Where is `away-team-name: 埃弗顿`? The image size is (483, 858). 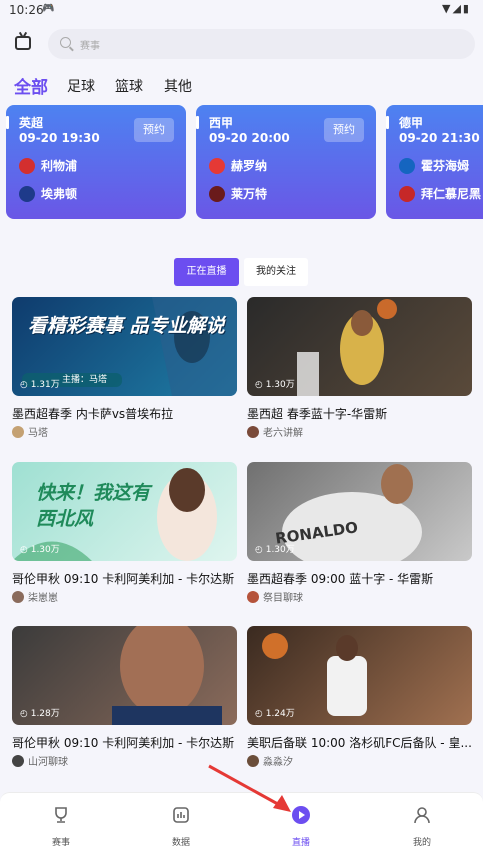 away-team-name: 埃弗顿 is located at coordinates (59, 194).